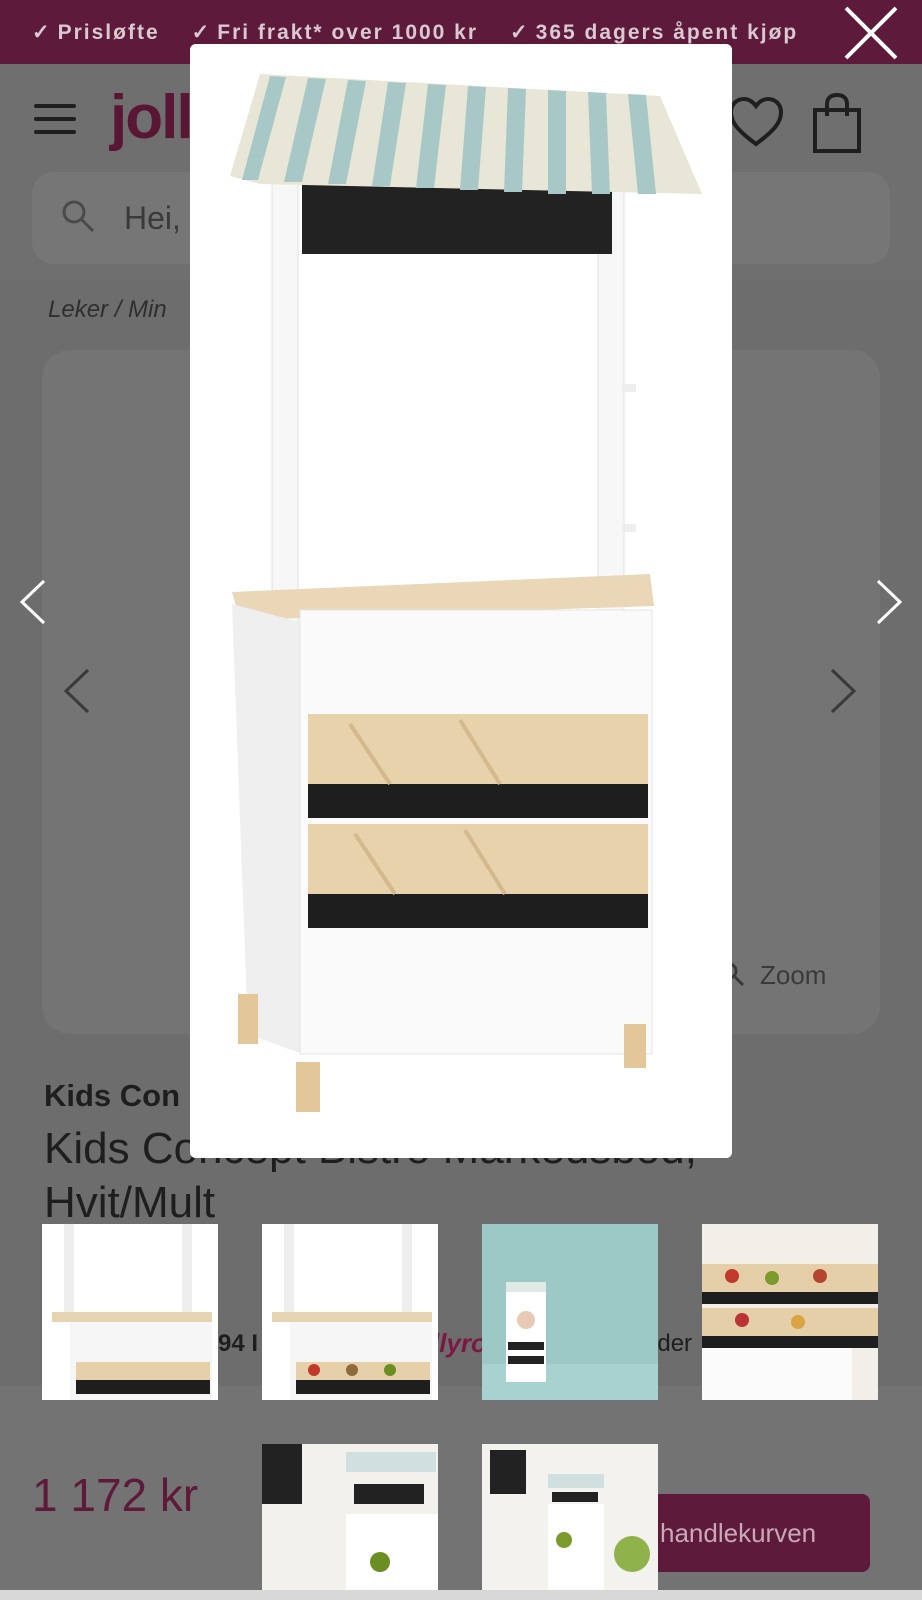 The width and height of the screenshot is (922, 1600). I want to click on product-brand: Kids Con, so click(112, 1096).